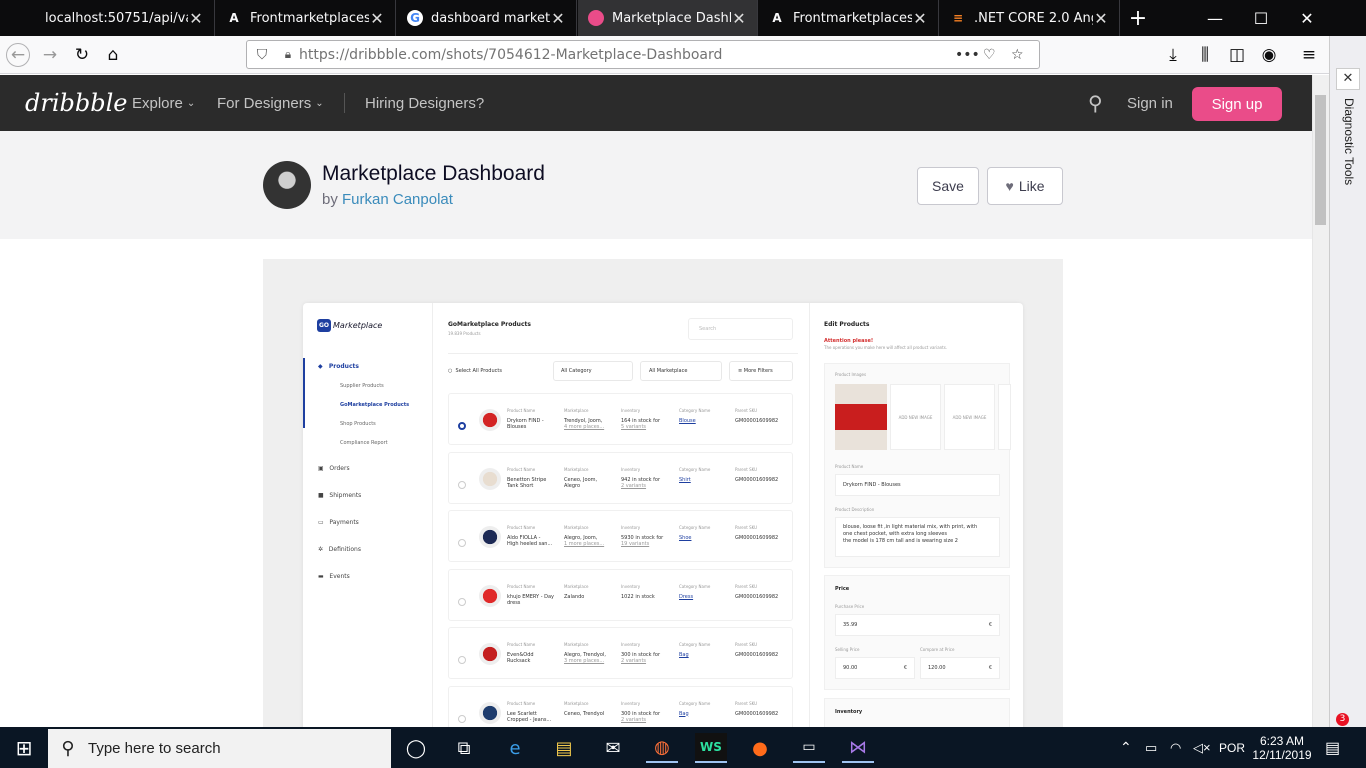 This screenshot has width=1366, height=768. I want to click on submenu-shop: Shop Products, so click(358, 424).